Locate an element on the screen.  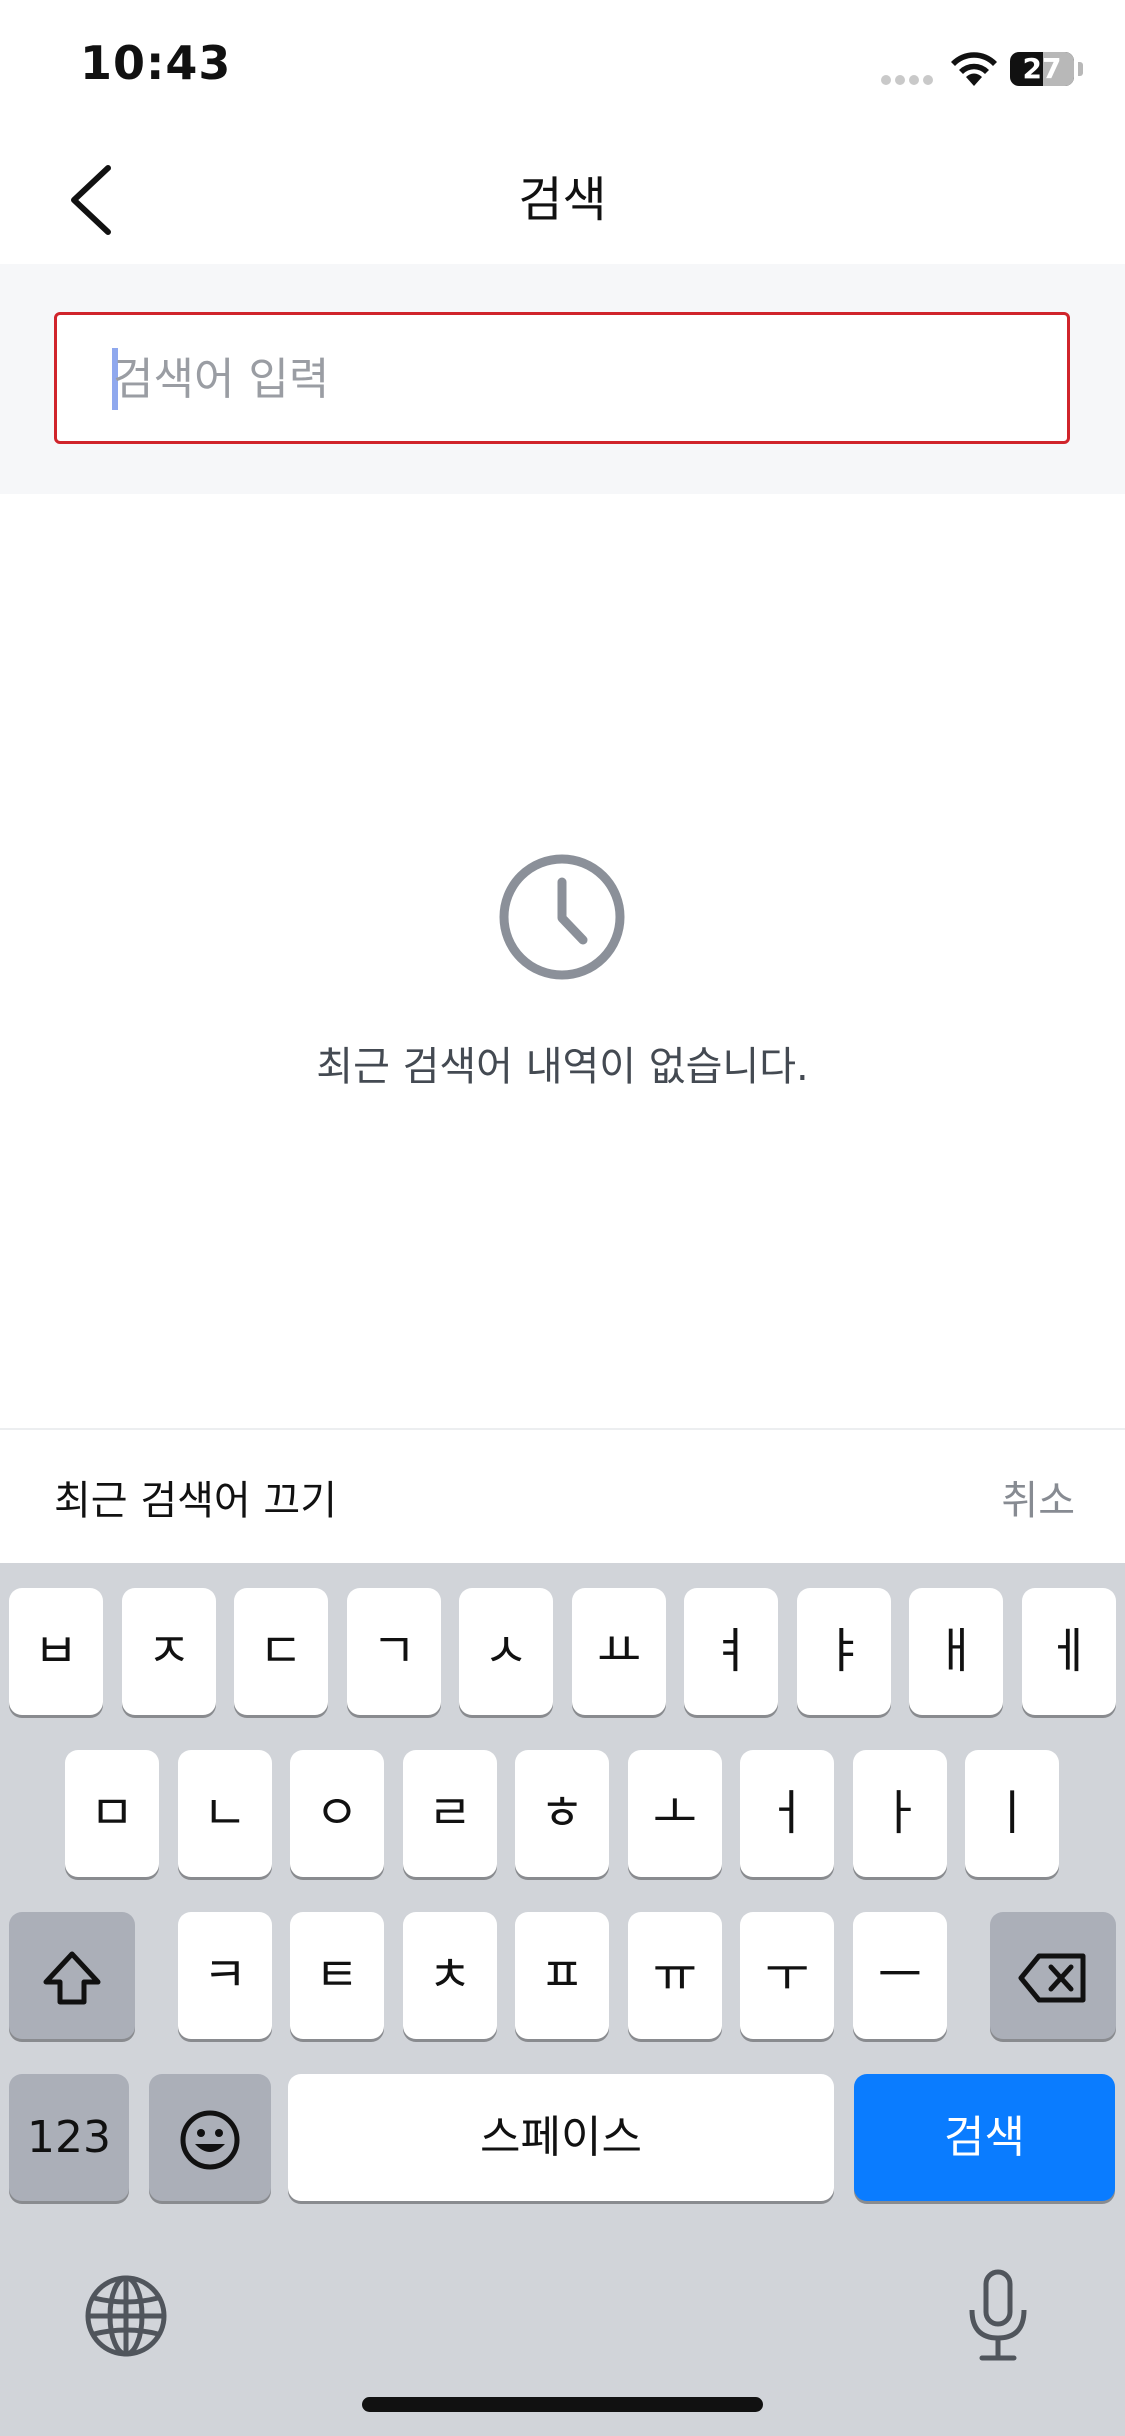
search-section is located at coordinates (562, 379).